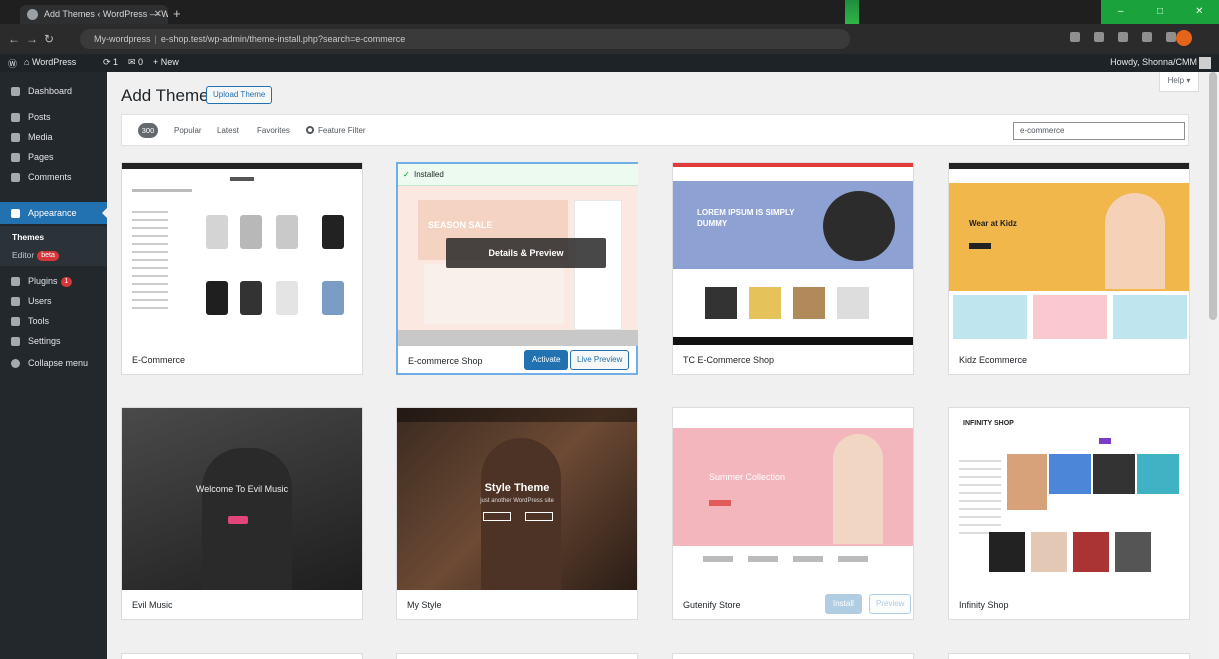 The image size is (1219, 659). I want to click on preview-hero-text: Style Theme, so click(517, 488).